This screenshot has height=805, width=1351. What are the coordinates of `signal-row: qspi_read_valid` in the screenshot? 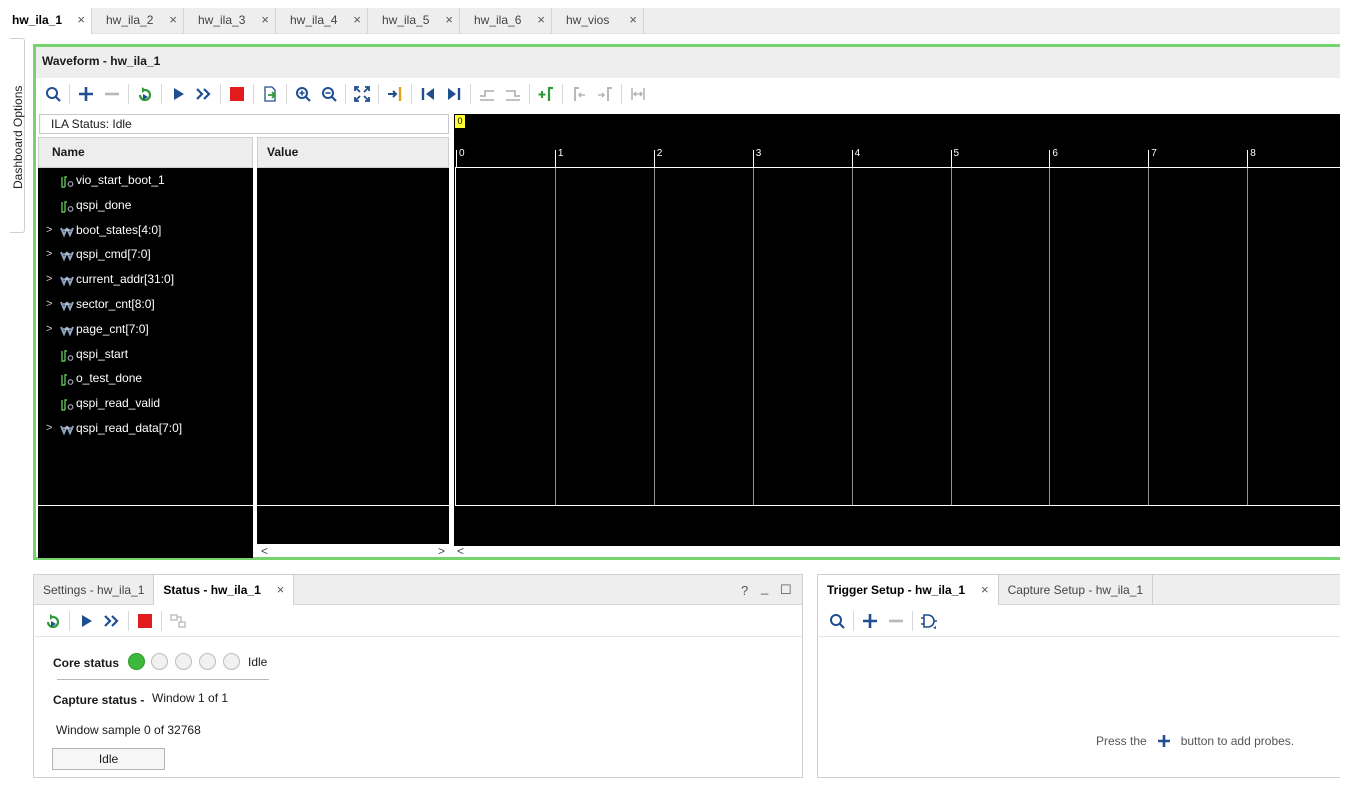 It's located at (145, 403).